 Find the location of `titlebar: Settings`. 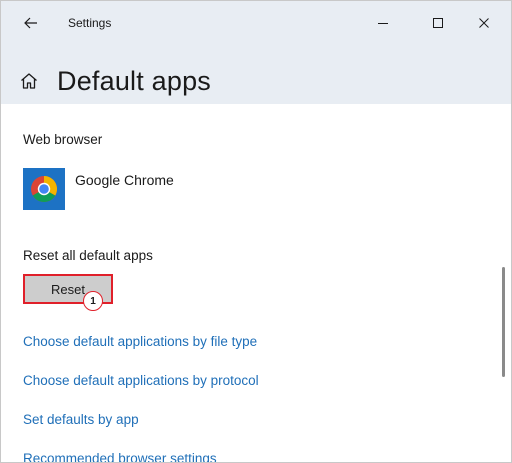

titlebar: Settings is located at coordinates (256, 23).